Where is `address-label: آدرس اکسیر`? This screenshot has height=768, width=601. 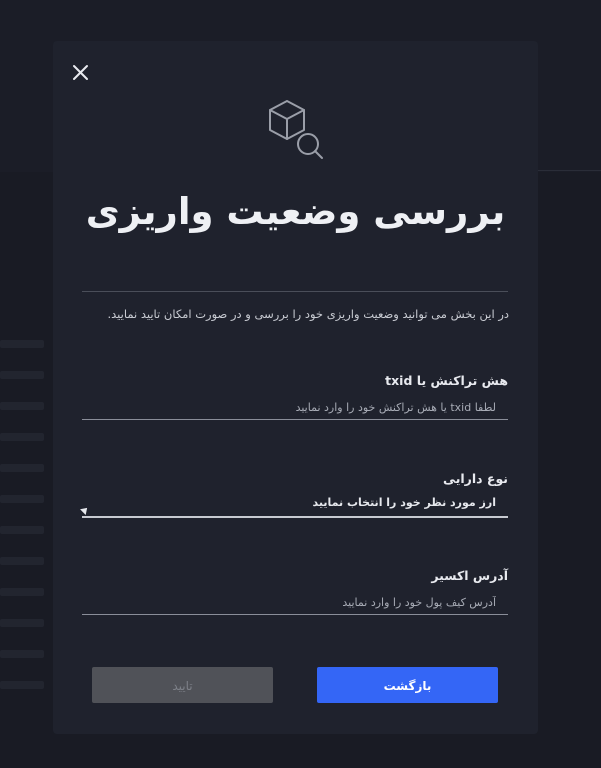
address-label: آدرس اکسیر is located at coordinates (469, 575).